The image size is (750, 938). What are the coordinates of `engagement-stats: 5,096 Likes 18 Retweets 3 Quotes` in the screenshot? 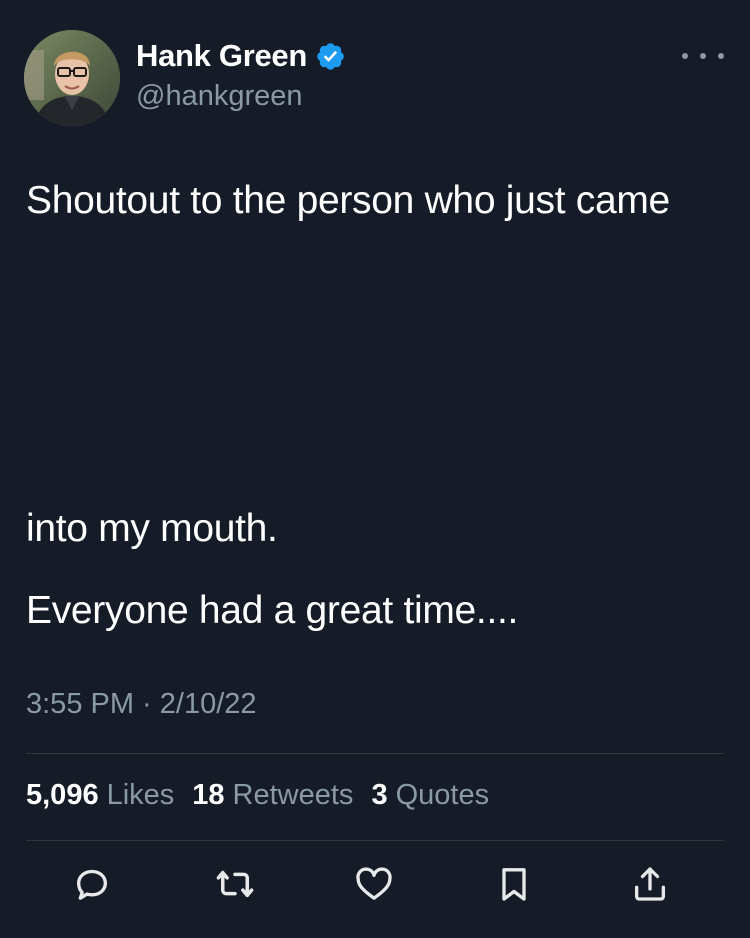 It's located at (266, 795).